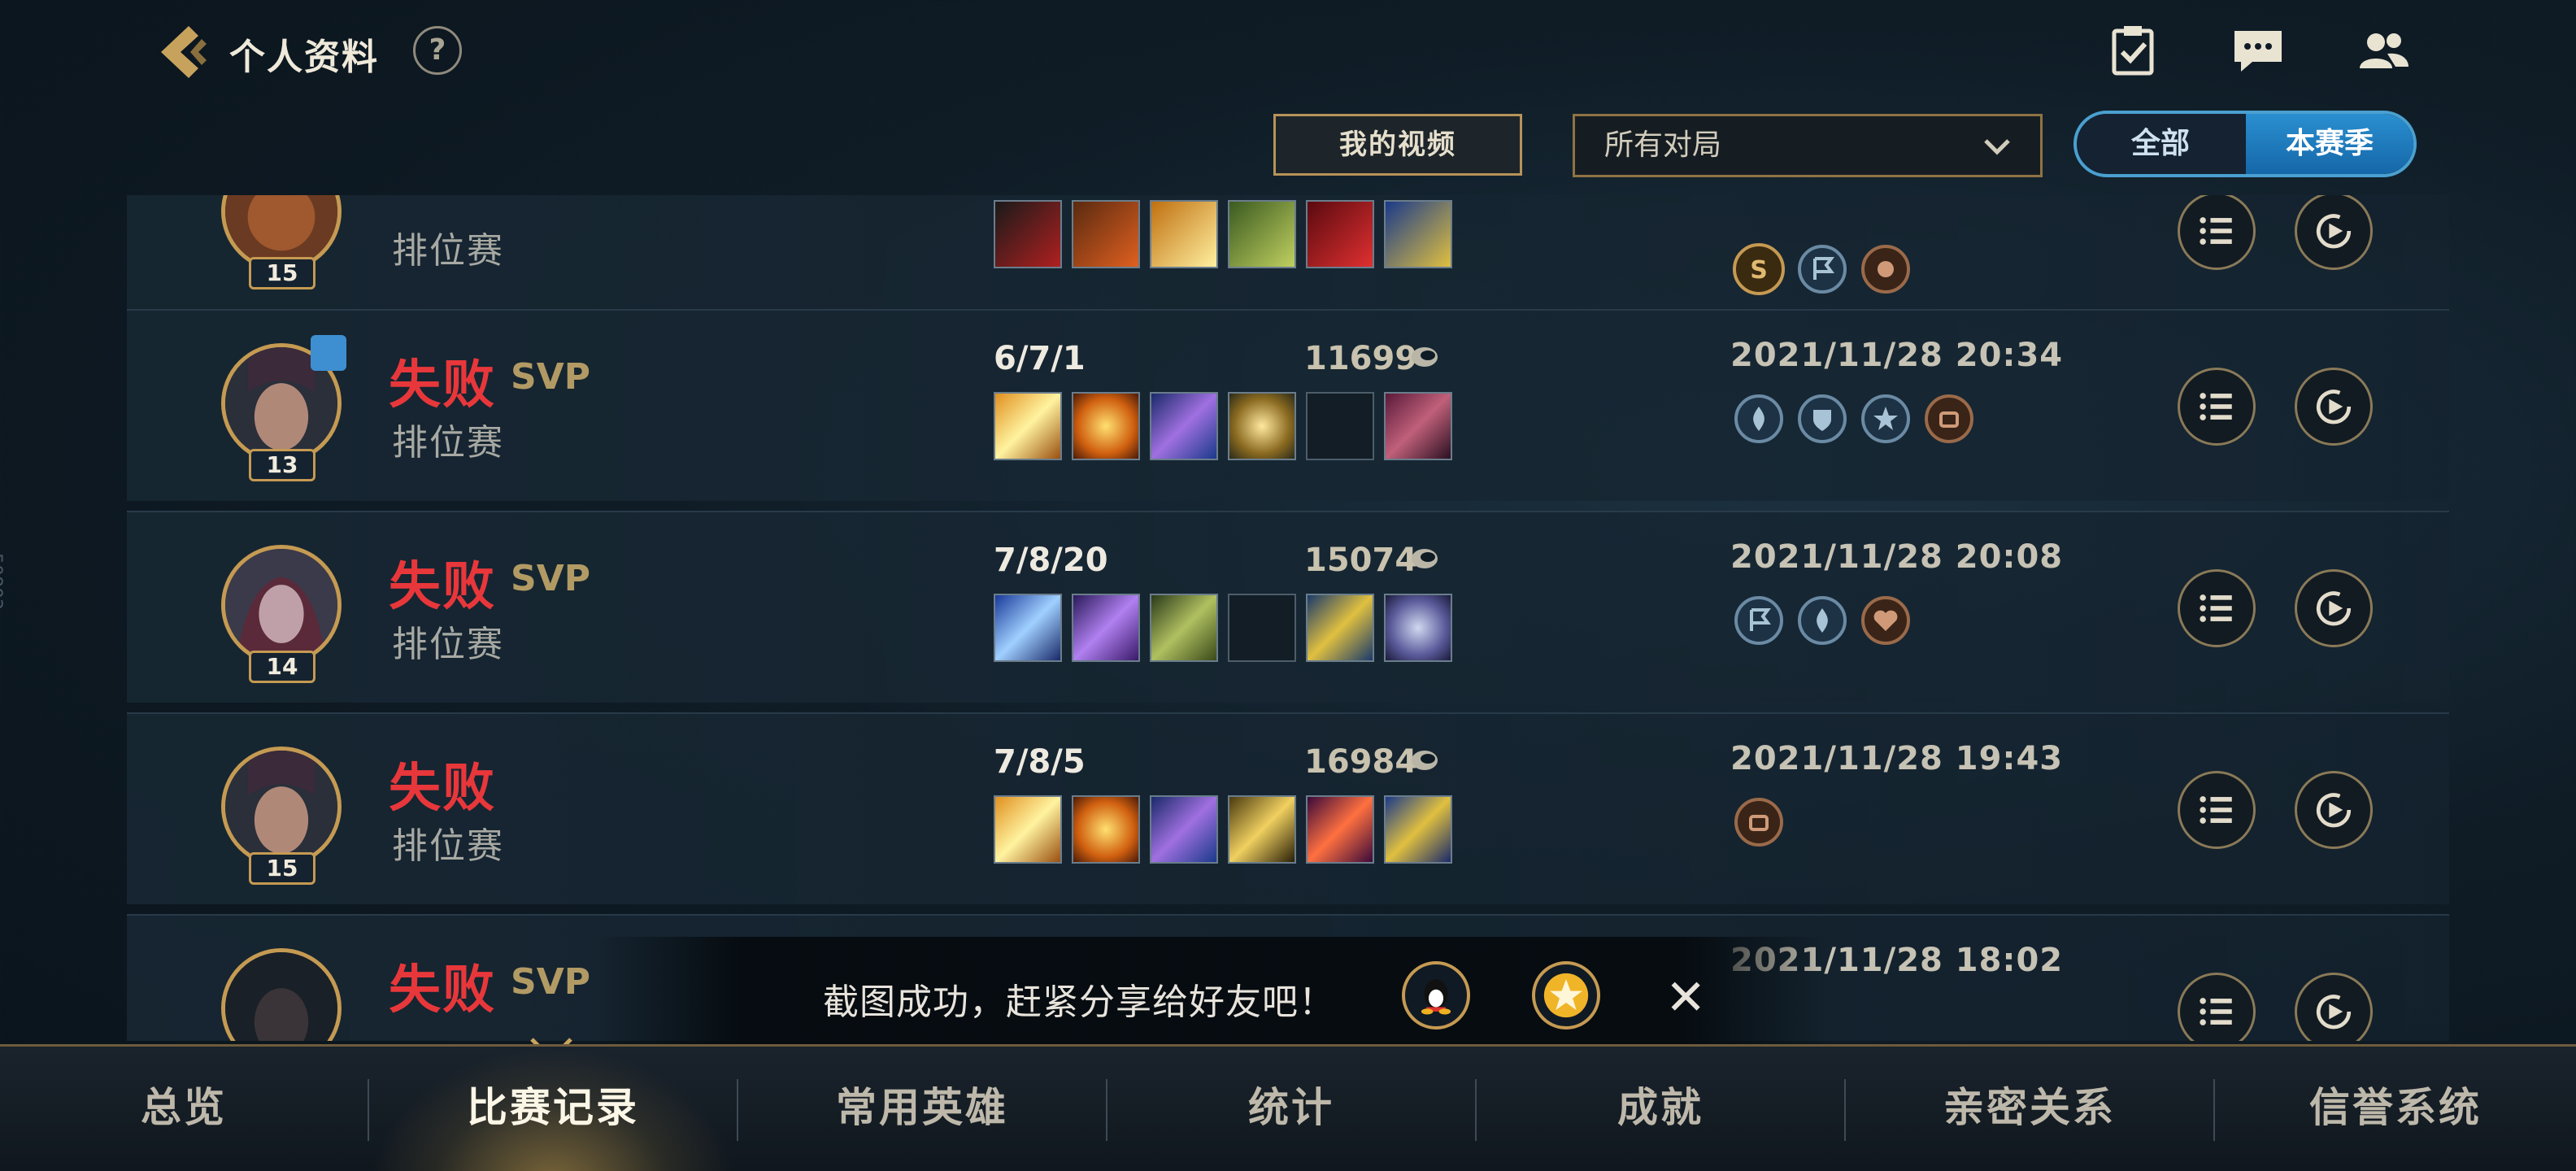  I want to click on golden-cannon-item, so click(1340, 628).